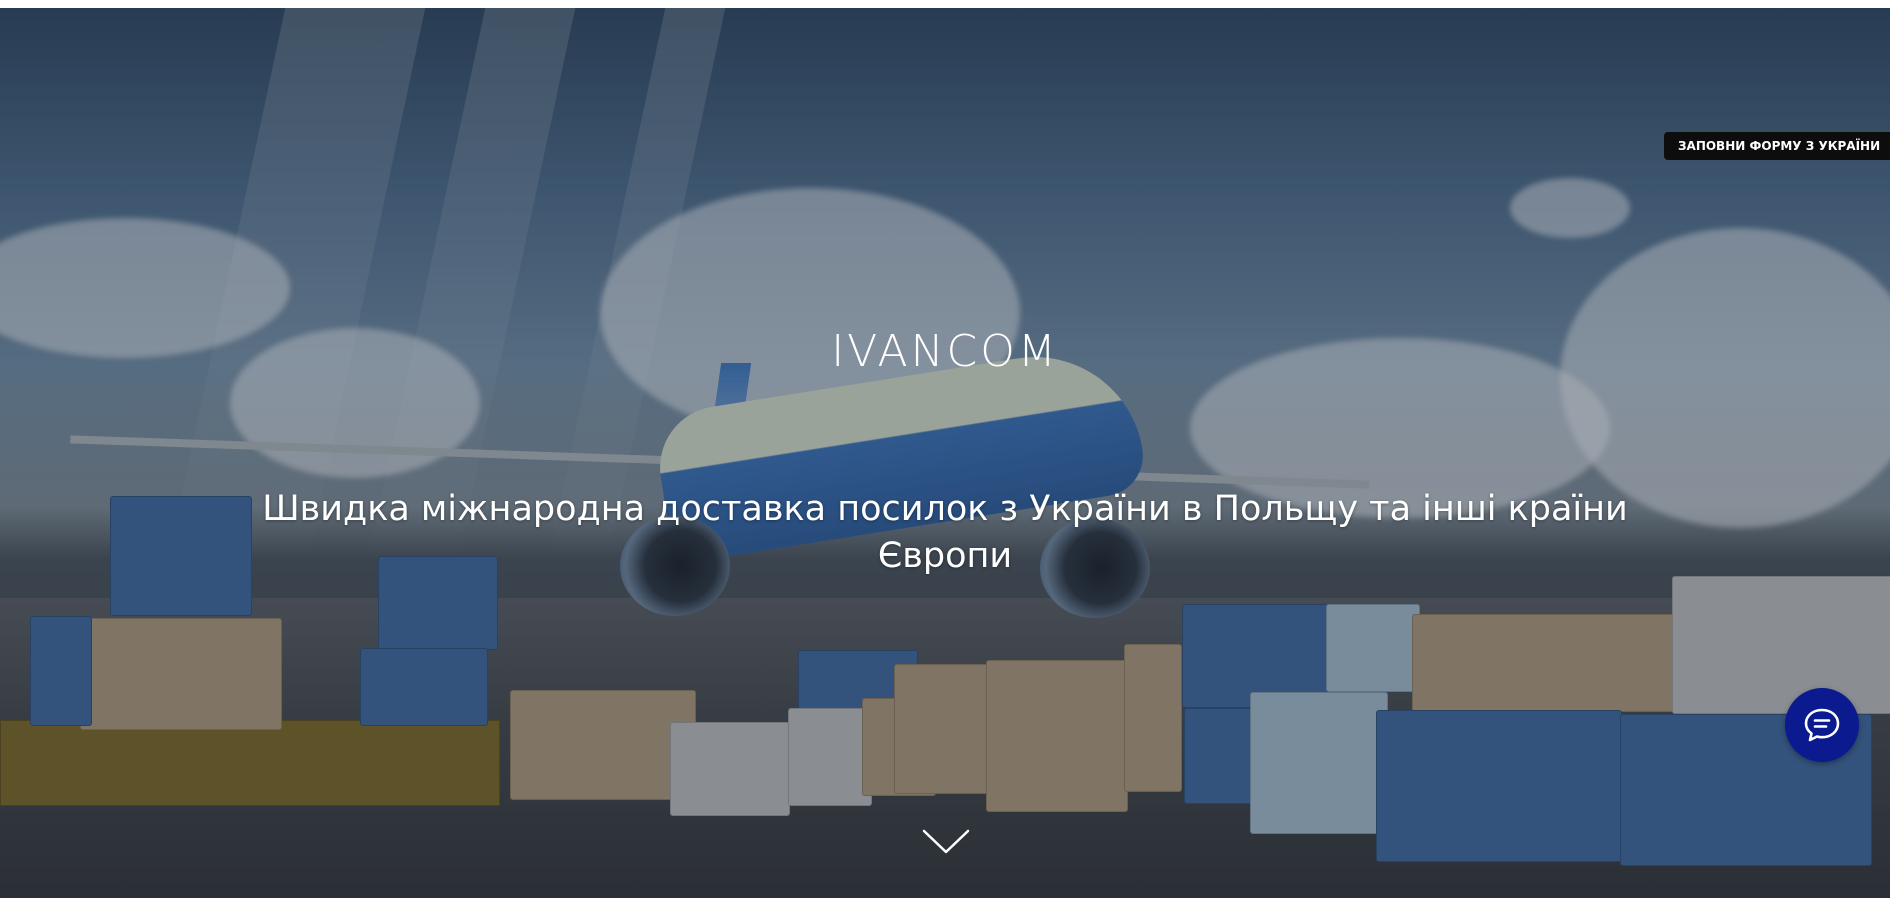 The image size is (1890, 898). I want to click on chevron-down-icon, so click(946, 841).